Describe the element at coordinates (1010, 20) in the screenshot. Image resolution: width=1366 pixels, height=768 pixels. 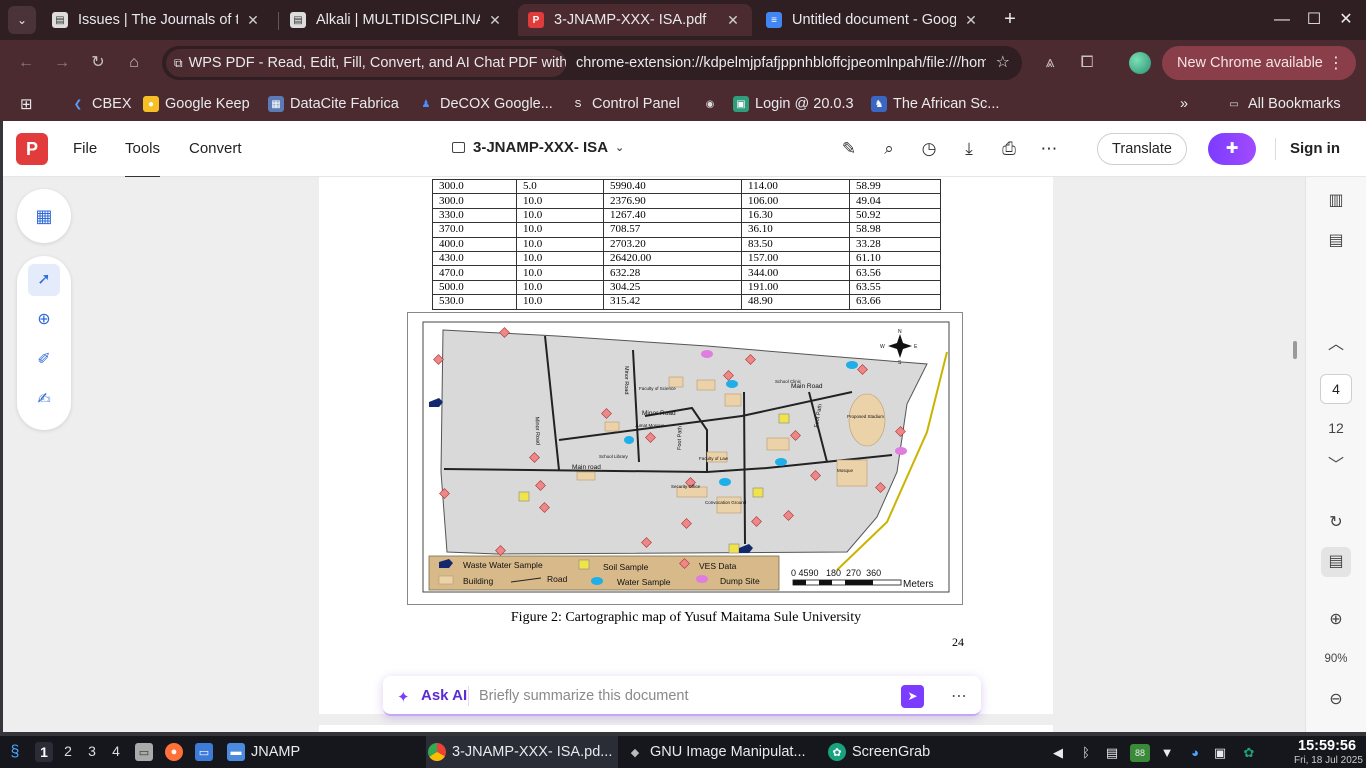
I see `new-tab-button: +` at that location.